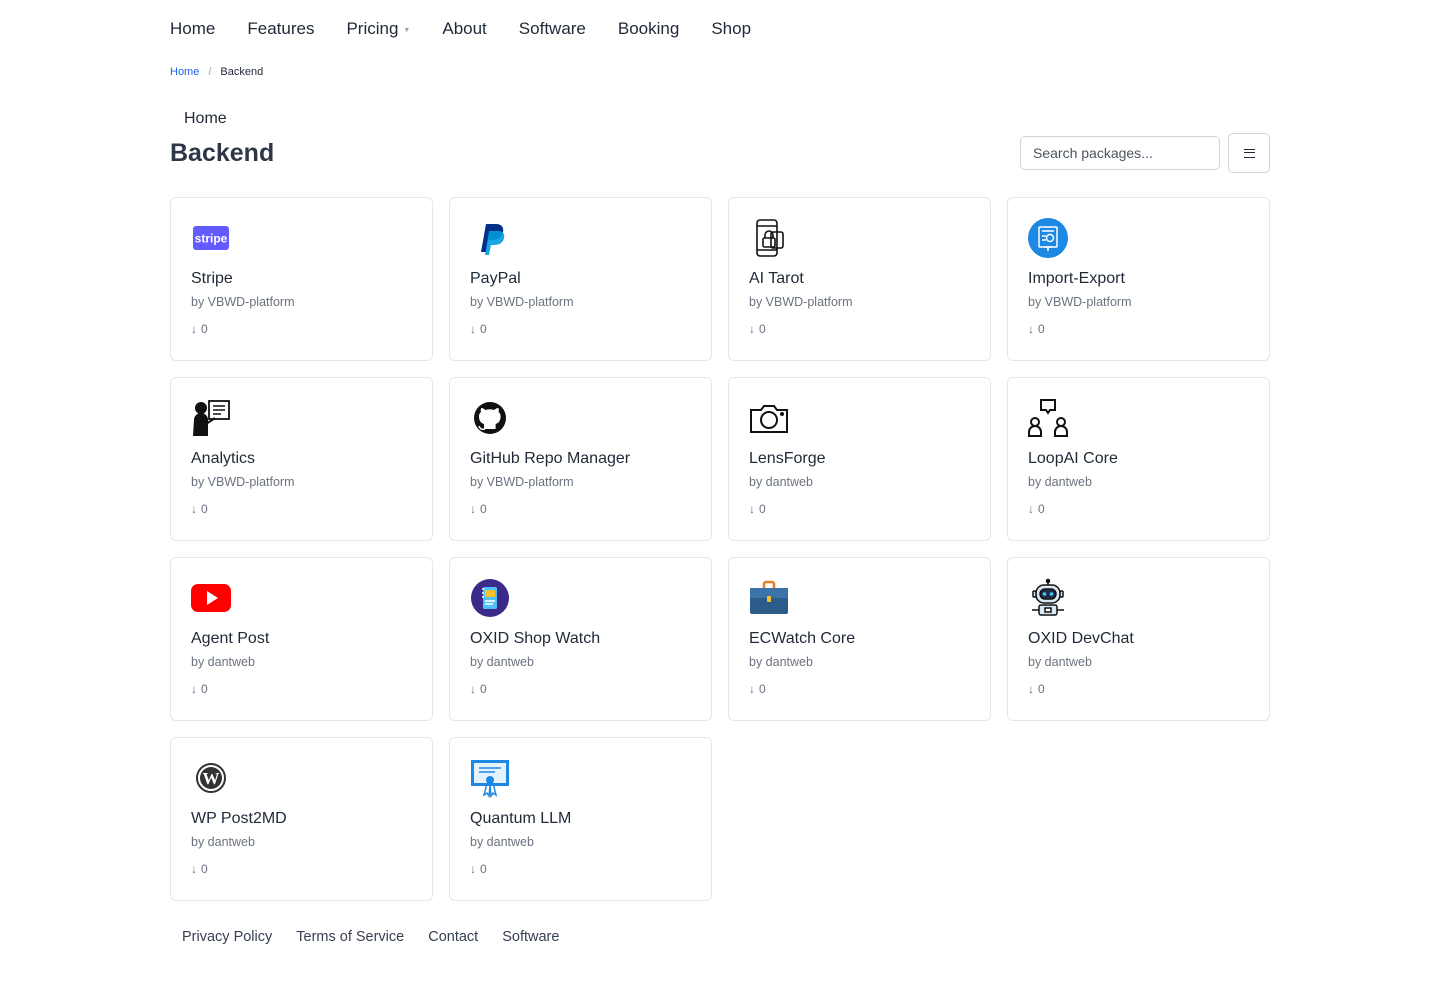 This screenshot has width=1440, height=1000. I want to click on package-name: AI Tarot, so click(776, 278).